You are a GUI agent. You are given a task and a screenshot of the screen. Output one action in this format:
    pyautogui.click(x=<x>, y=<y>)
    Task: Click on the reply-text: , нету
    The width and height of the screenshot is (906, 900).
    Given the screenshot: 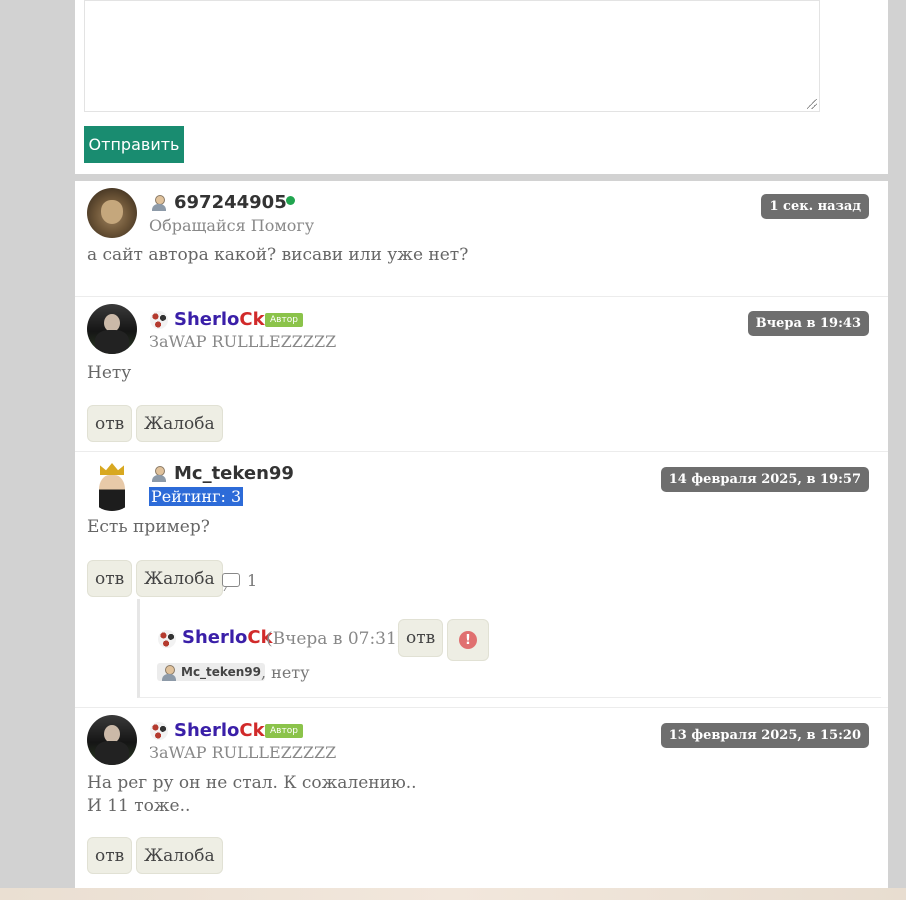 What is the action you would take?
    pyautogui.click(x=285, y=672)
    